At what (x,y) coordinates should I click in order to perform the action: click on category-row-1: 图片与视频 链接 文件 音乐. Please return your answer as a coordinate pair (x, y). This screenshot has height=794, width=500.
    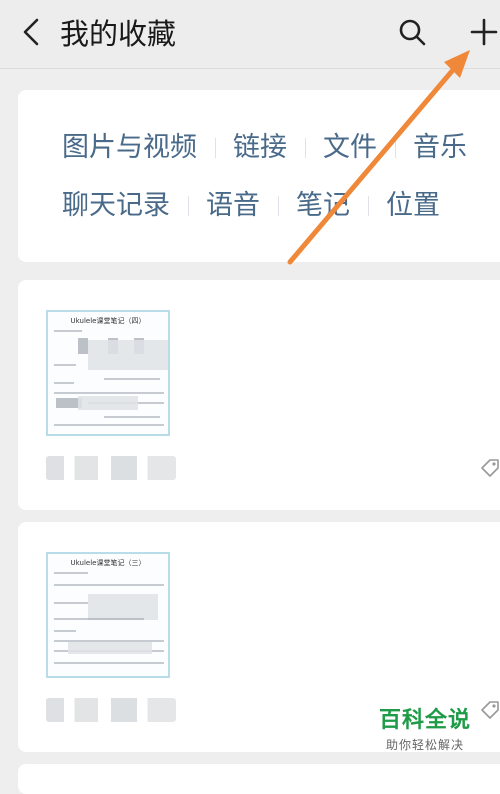
    Looking at the image, I should click on (264, 148).